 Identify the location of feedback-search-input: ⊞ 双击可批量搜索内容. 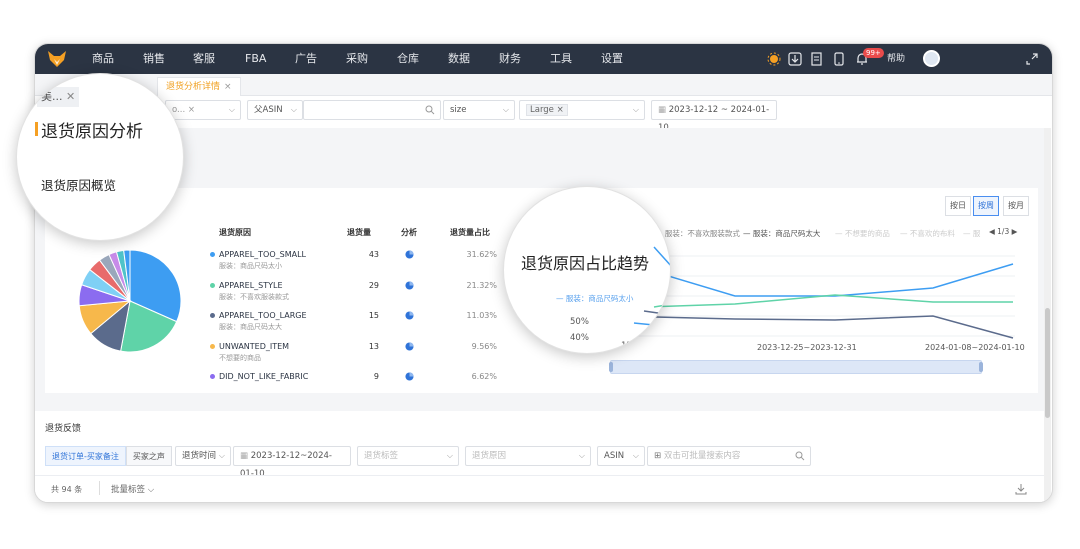
(729, 456).